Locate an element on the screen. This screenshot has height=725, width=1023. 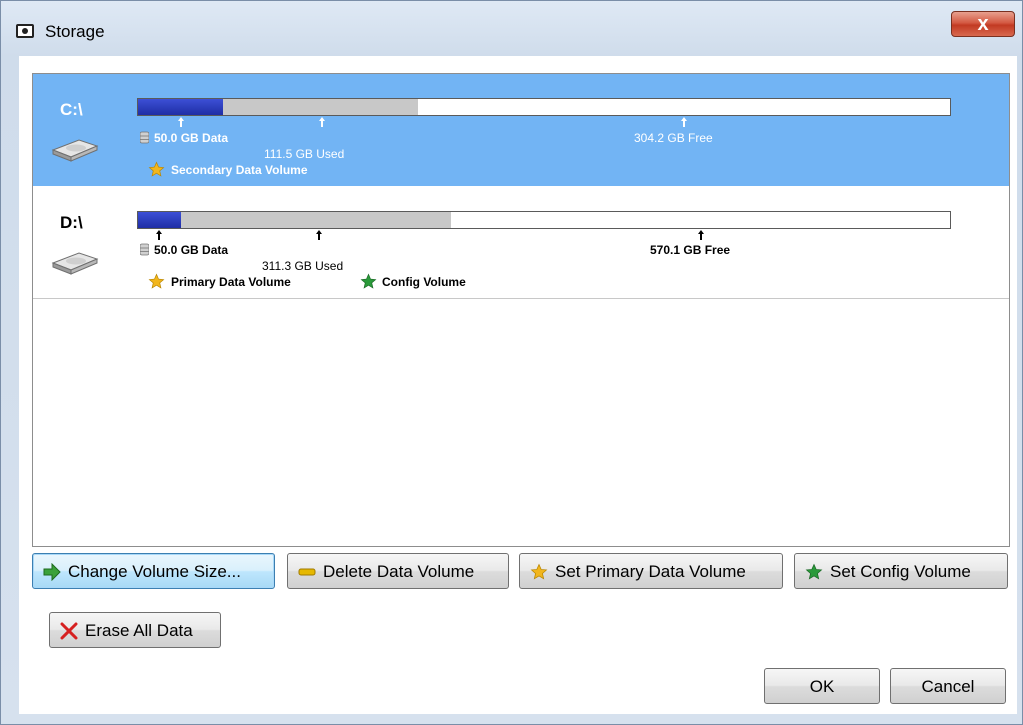
volume-role-label: Config Volume is located at coordinates (424, 282).